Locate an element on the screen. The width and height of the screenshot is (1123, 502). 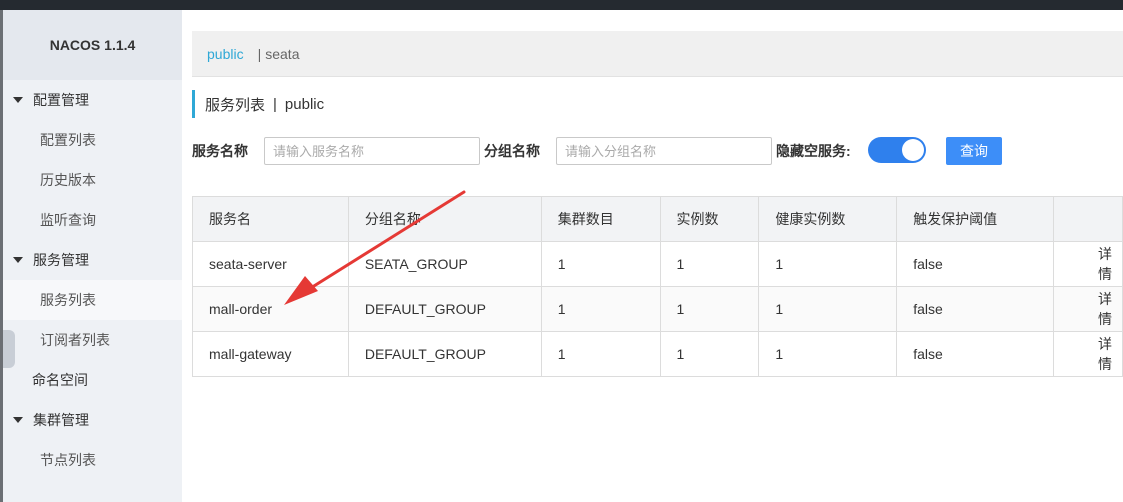
col-healthy-count: 健康实例数 is located at coordinates (828, 219).